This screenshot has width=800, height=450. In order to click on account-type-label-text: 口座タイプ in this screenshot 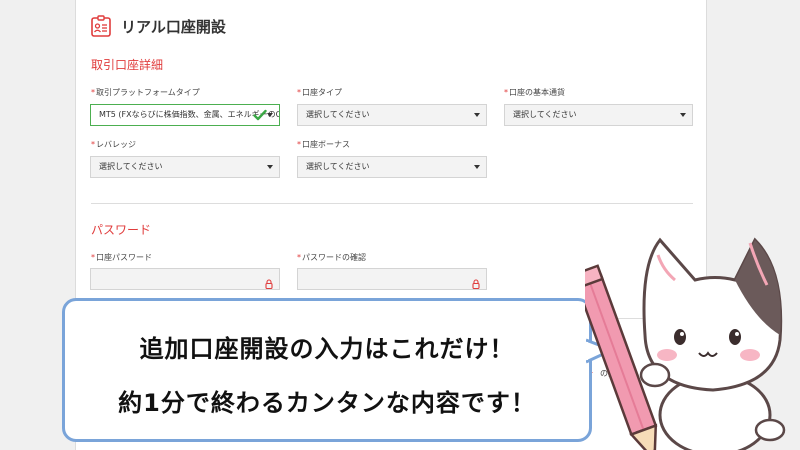, I will do `click(322, 92)`.